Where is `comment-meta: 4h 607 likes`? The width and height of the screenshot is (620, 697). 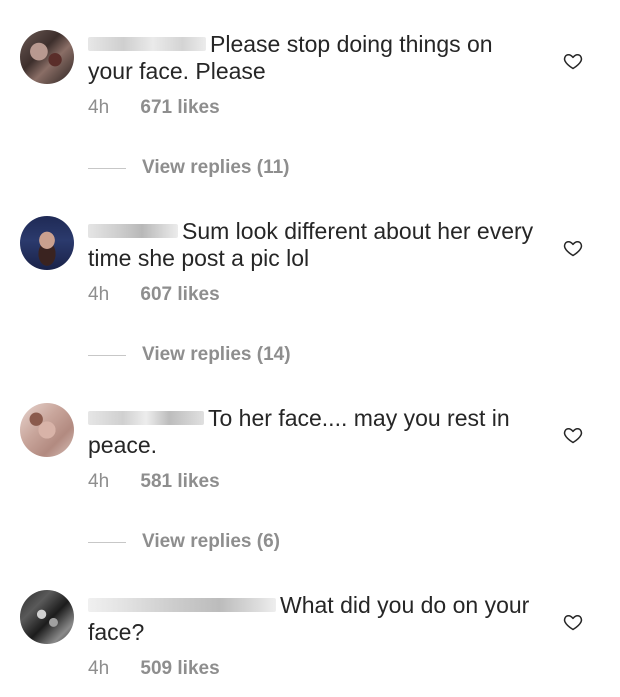
comment-meta: 4h 607 likes is located at coordinates (154, 295).